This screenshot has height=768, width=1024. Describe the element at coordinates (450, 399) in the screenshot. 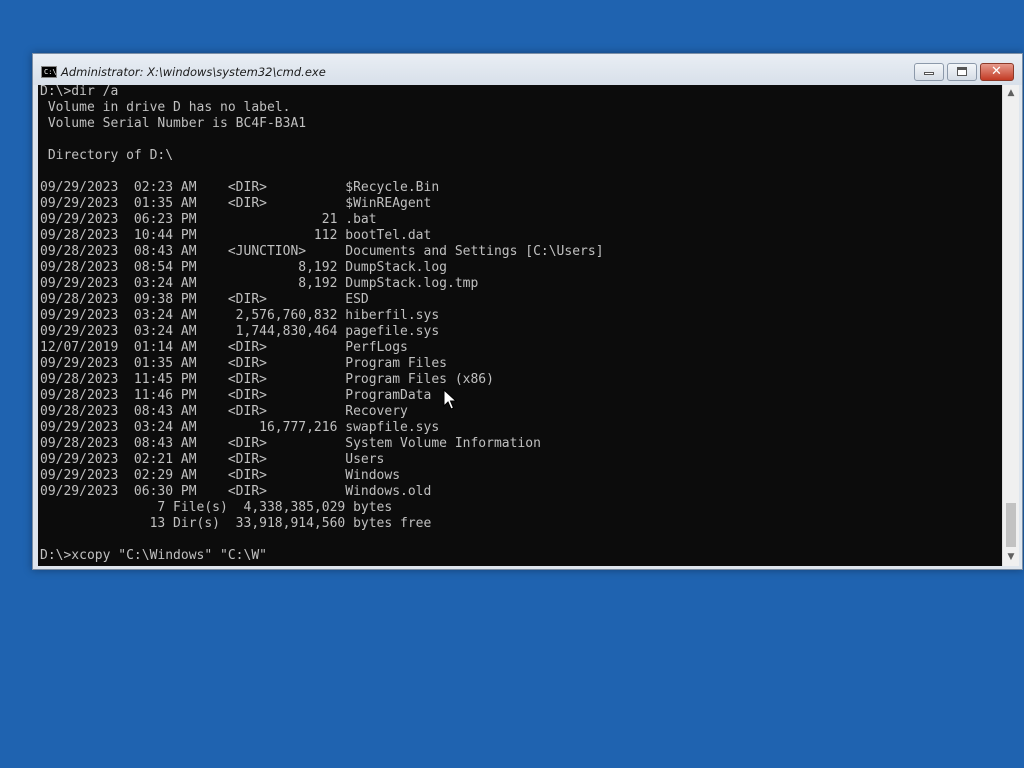

I see `mouse-pointer-icon` at that location.